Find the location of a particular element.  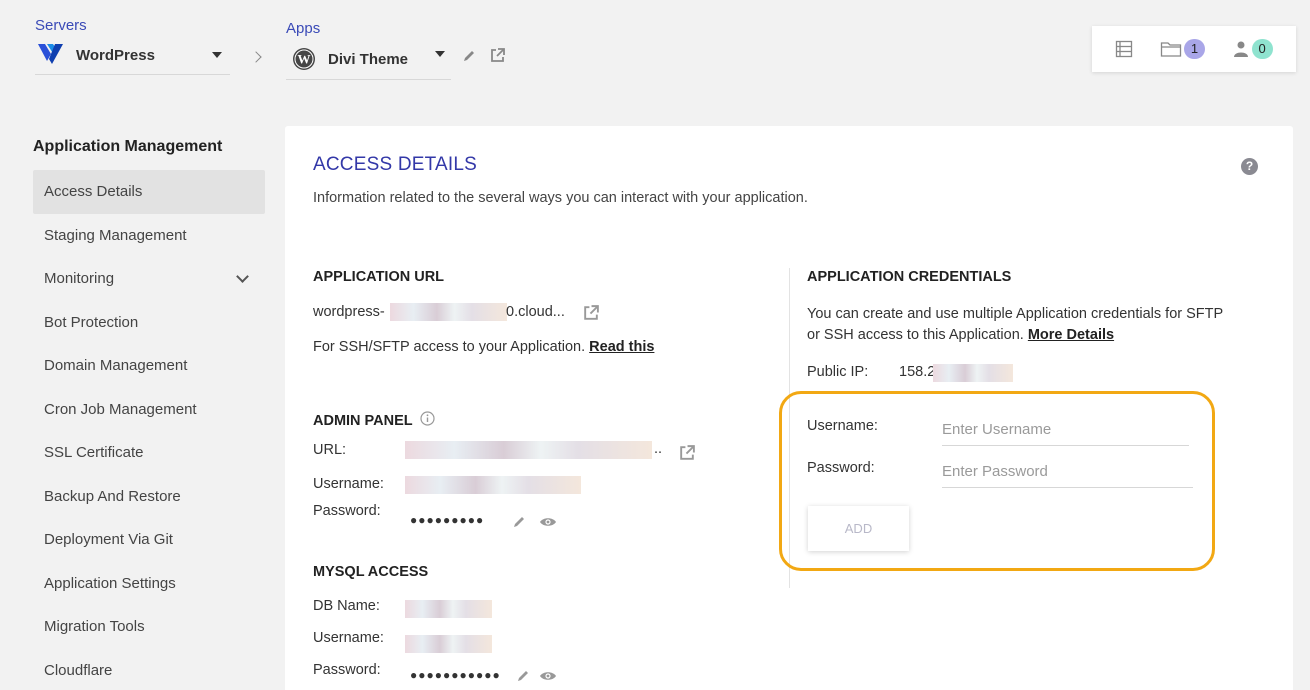

redacted-db-name is located at coordinates (448, 609).